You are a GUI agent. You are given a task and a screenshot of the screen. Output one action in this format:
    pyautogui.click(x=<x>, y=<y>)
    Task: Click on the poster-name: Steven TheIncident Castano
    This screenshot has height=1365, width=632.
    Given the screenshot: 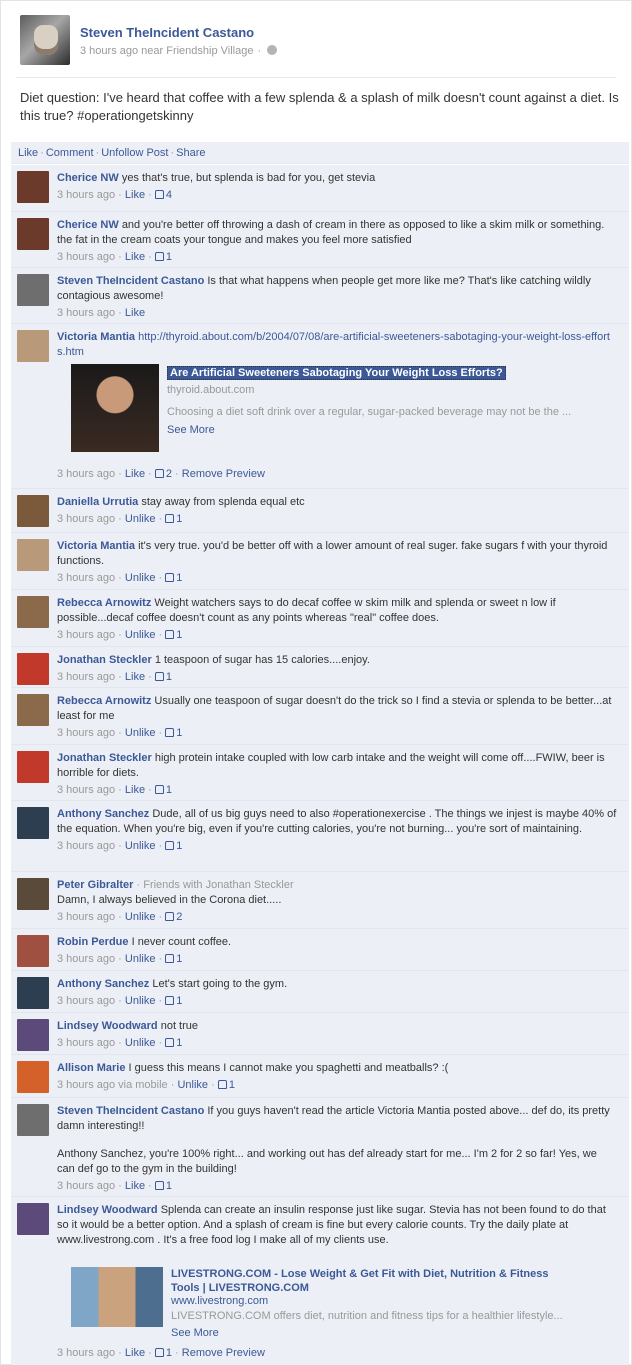 What is the action you would take?
    pyautogui.click(x=167, y=32)
    